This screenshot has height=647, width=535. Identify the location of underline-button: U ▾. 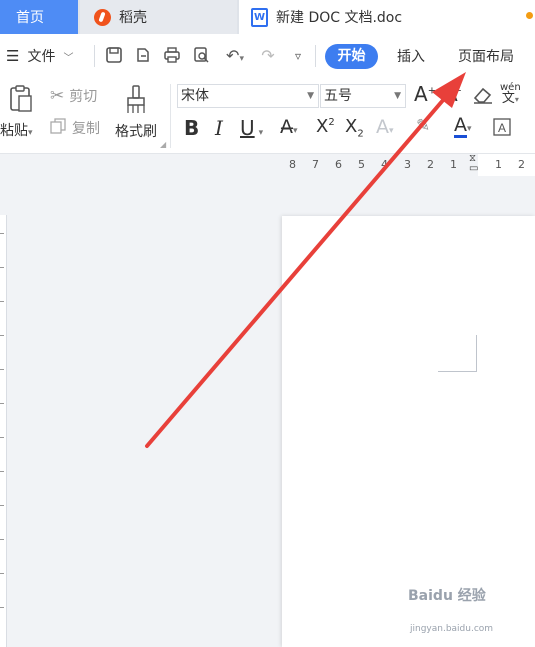
(251, 128).